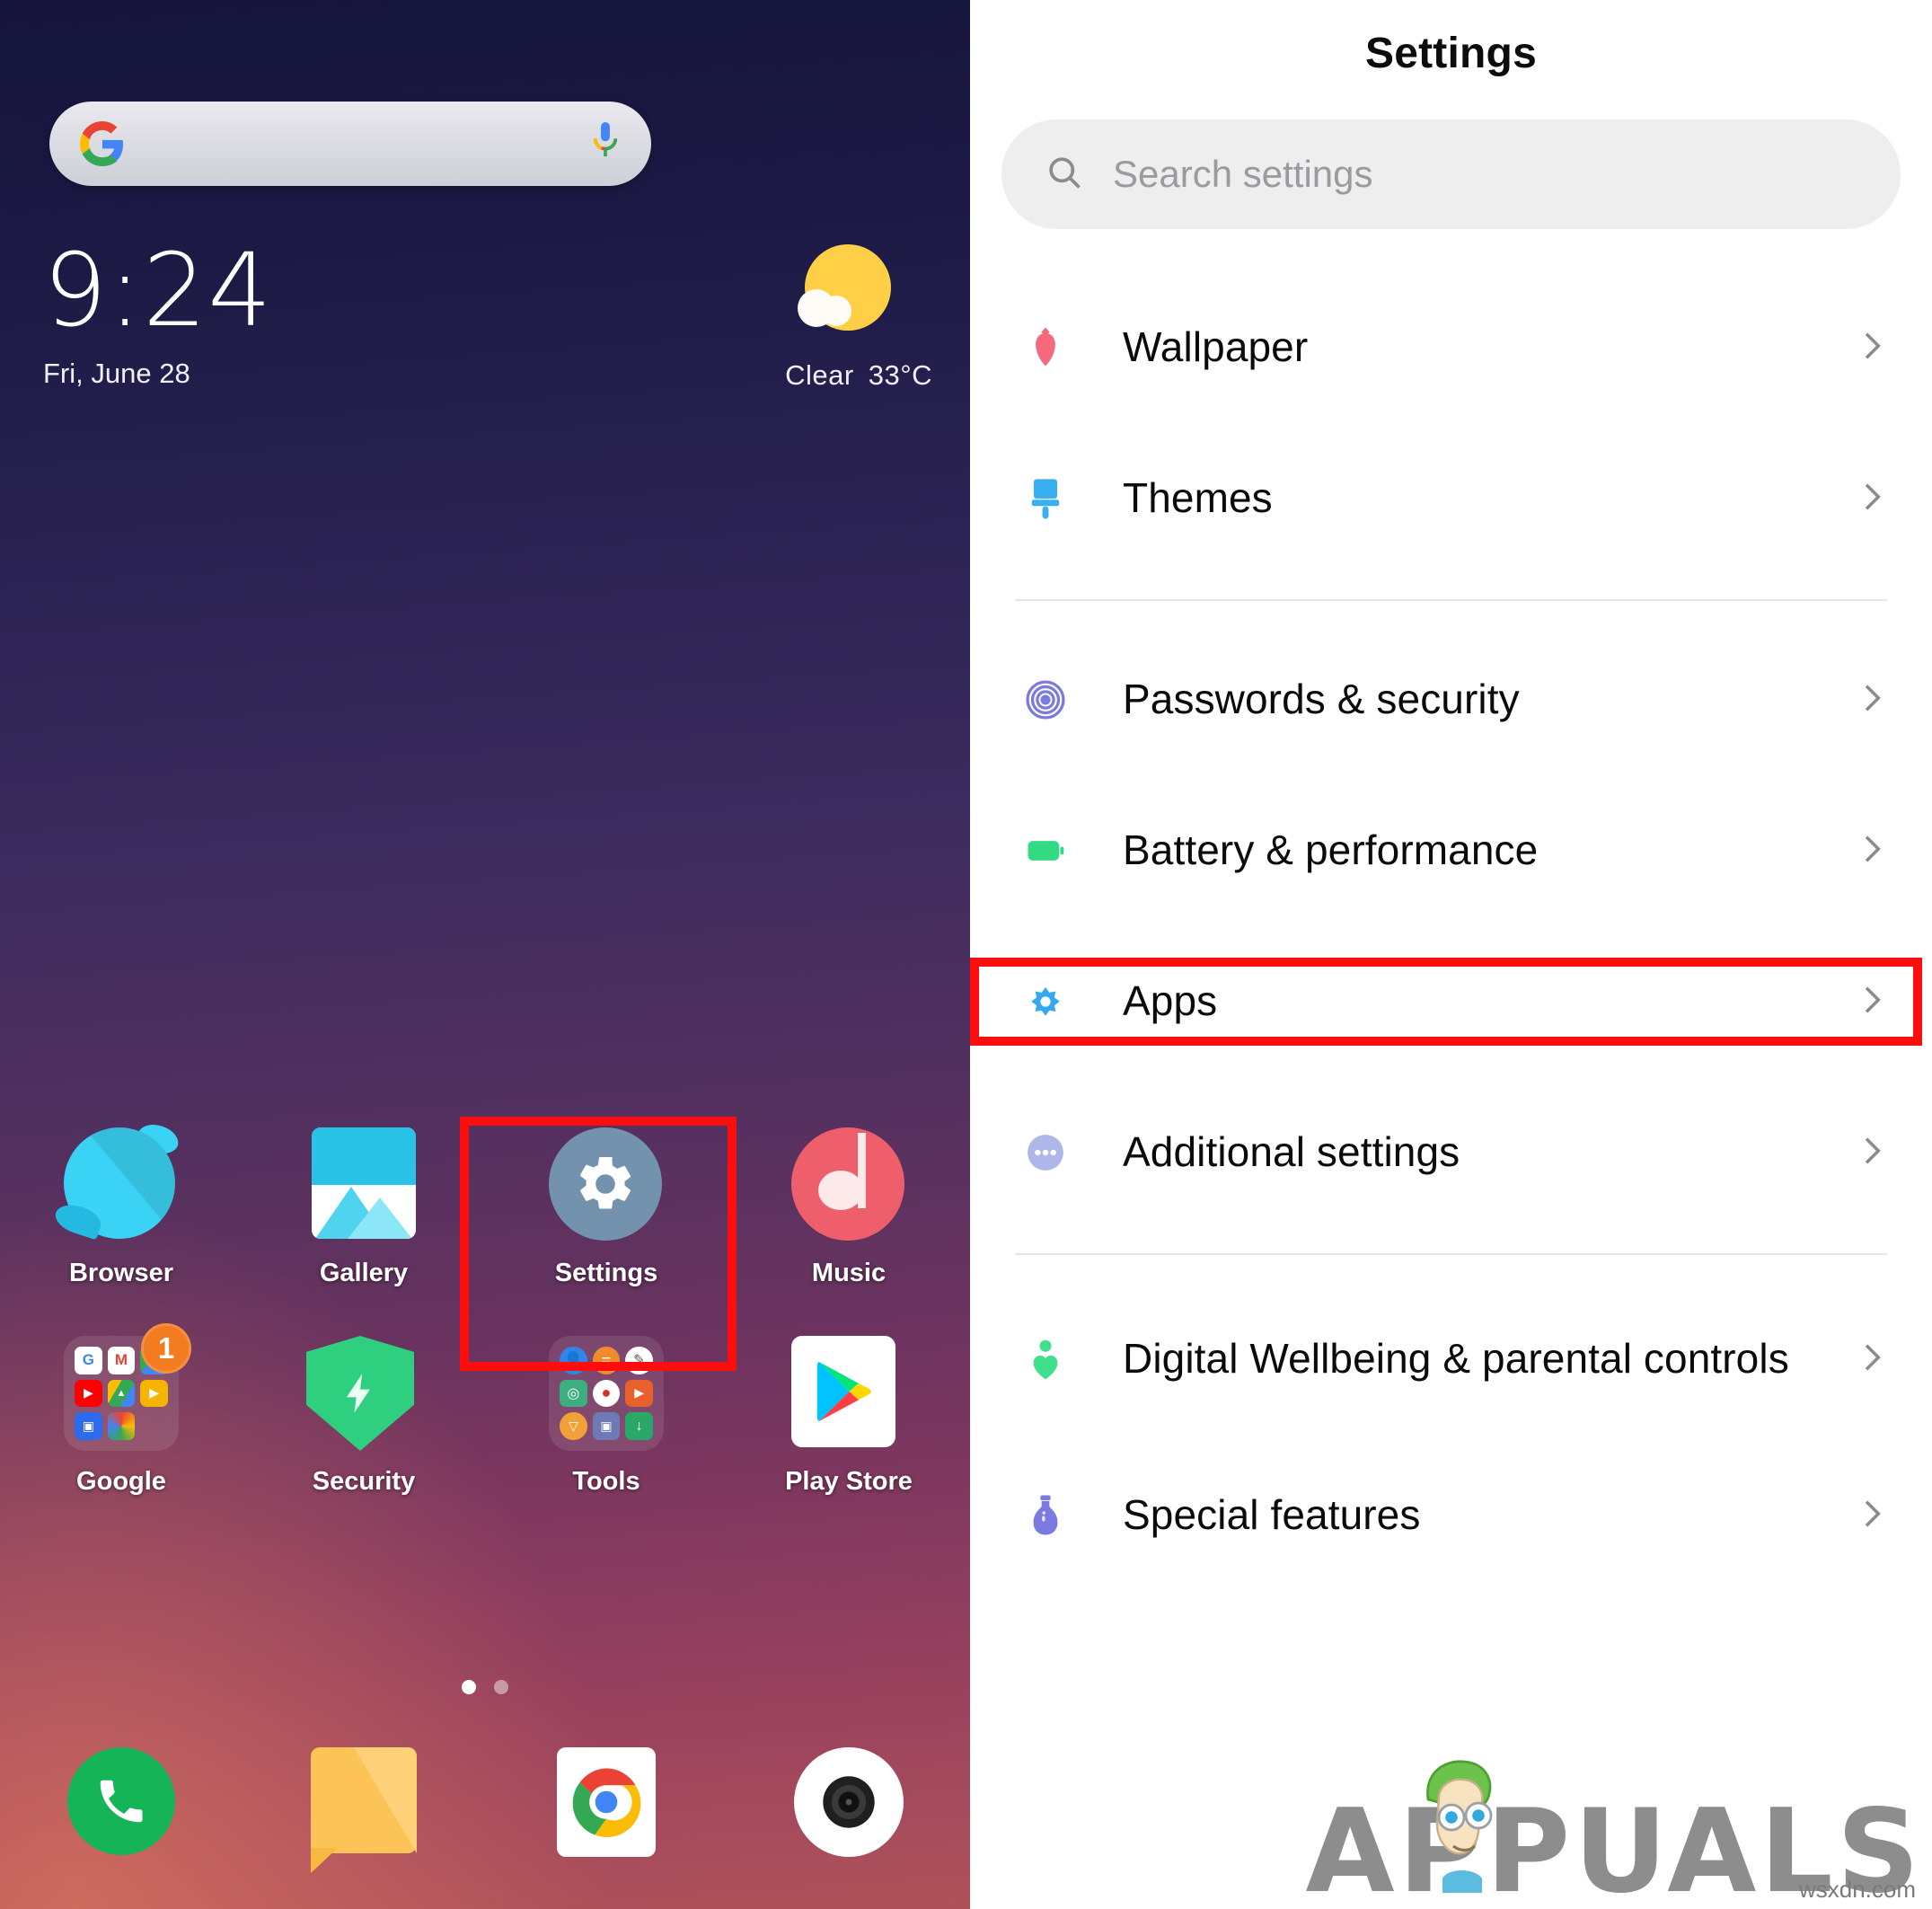 The image size is (1932, 1909). Describe the element at coordinates (485, 1687) in the screenshot. I see `page-indicator` at that location.